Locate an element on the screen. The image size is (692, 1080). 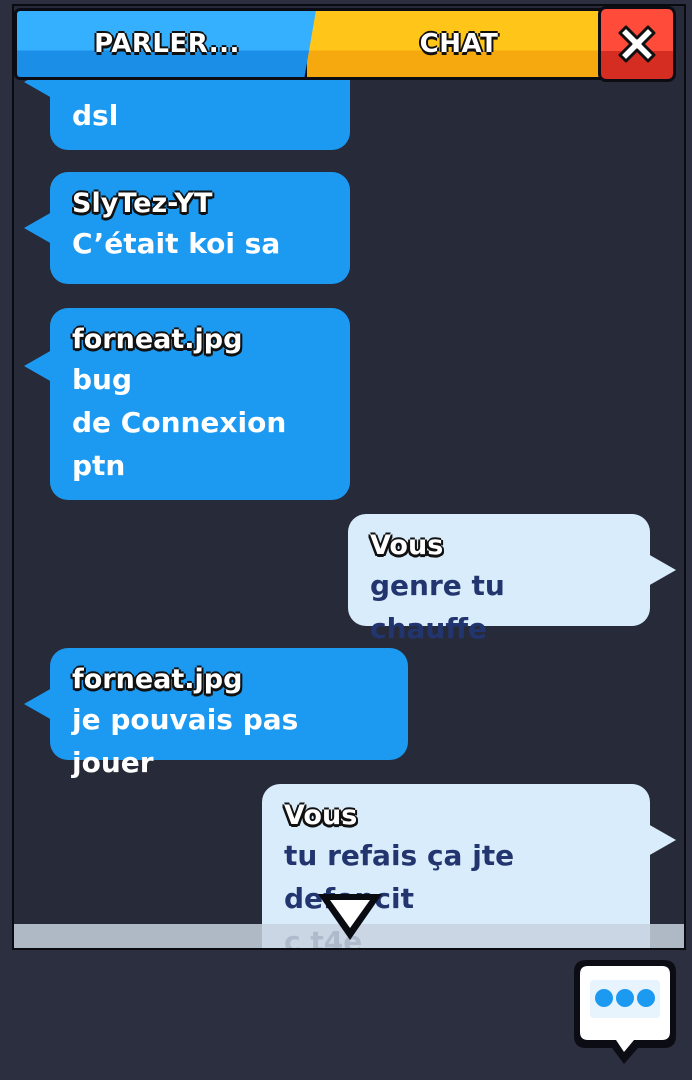
message-bubble-own: Vous genre tu chauffe is located at coordinates (512, 579).